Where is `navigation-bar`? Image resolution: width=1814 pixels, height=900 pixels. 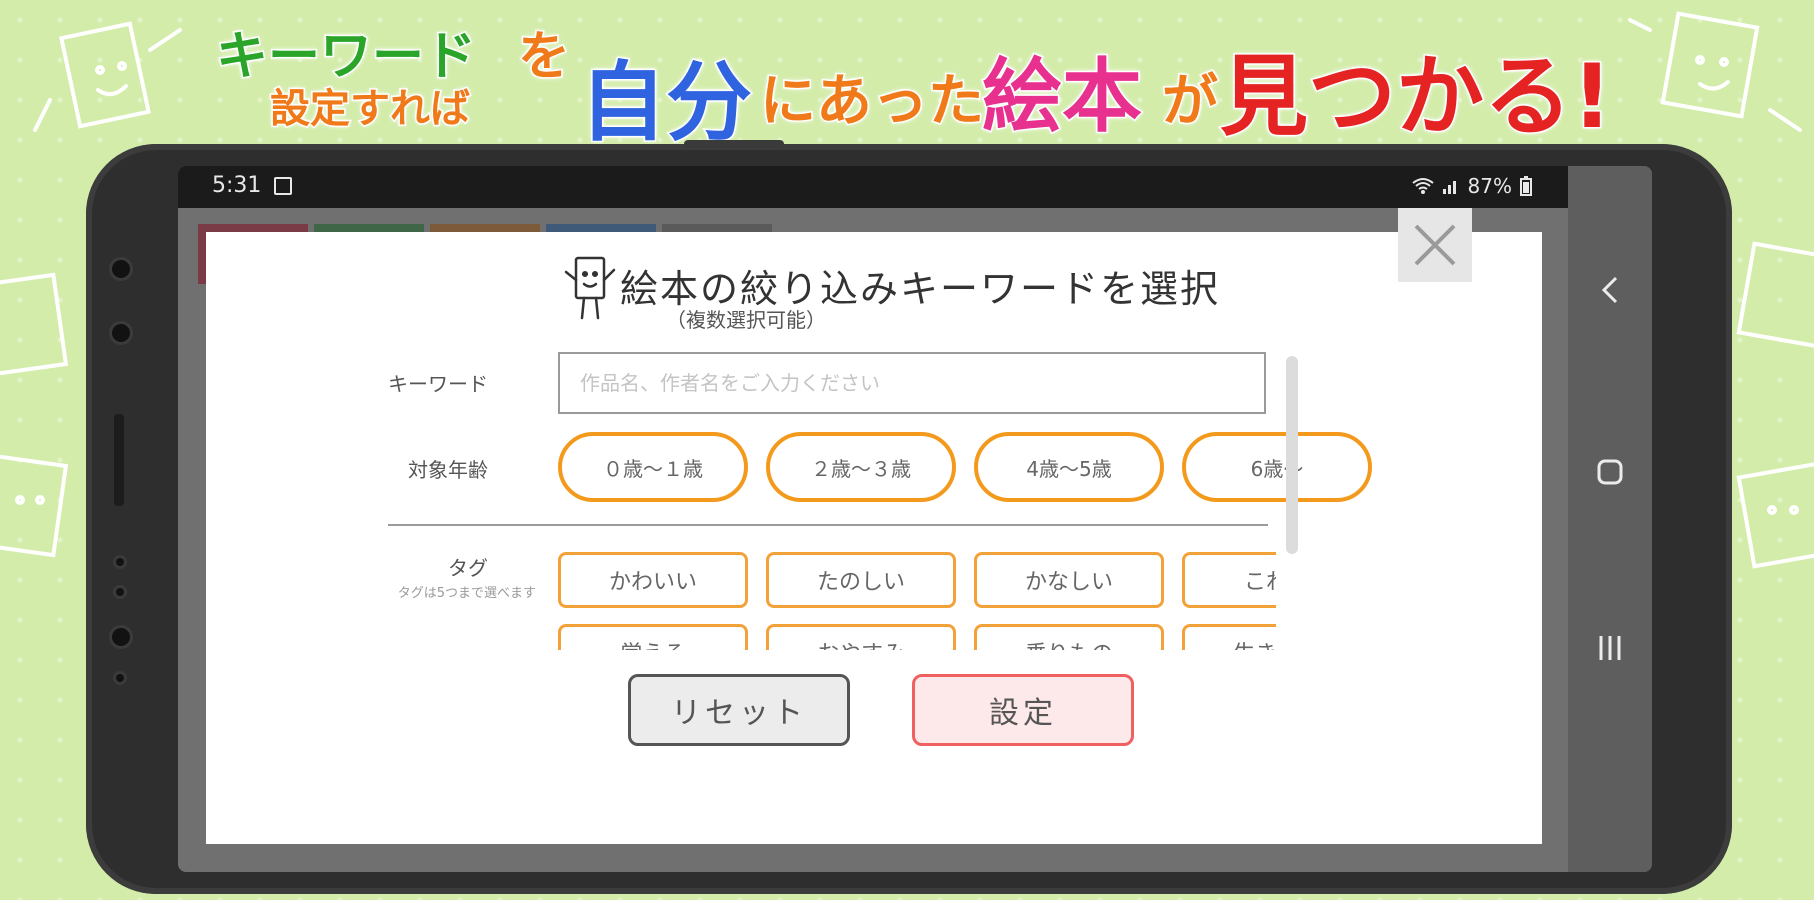 navigation-bar is located at coordinates (1610, 519).